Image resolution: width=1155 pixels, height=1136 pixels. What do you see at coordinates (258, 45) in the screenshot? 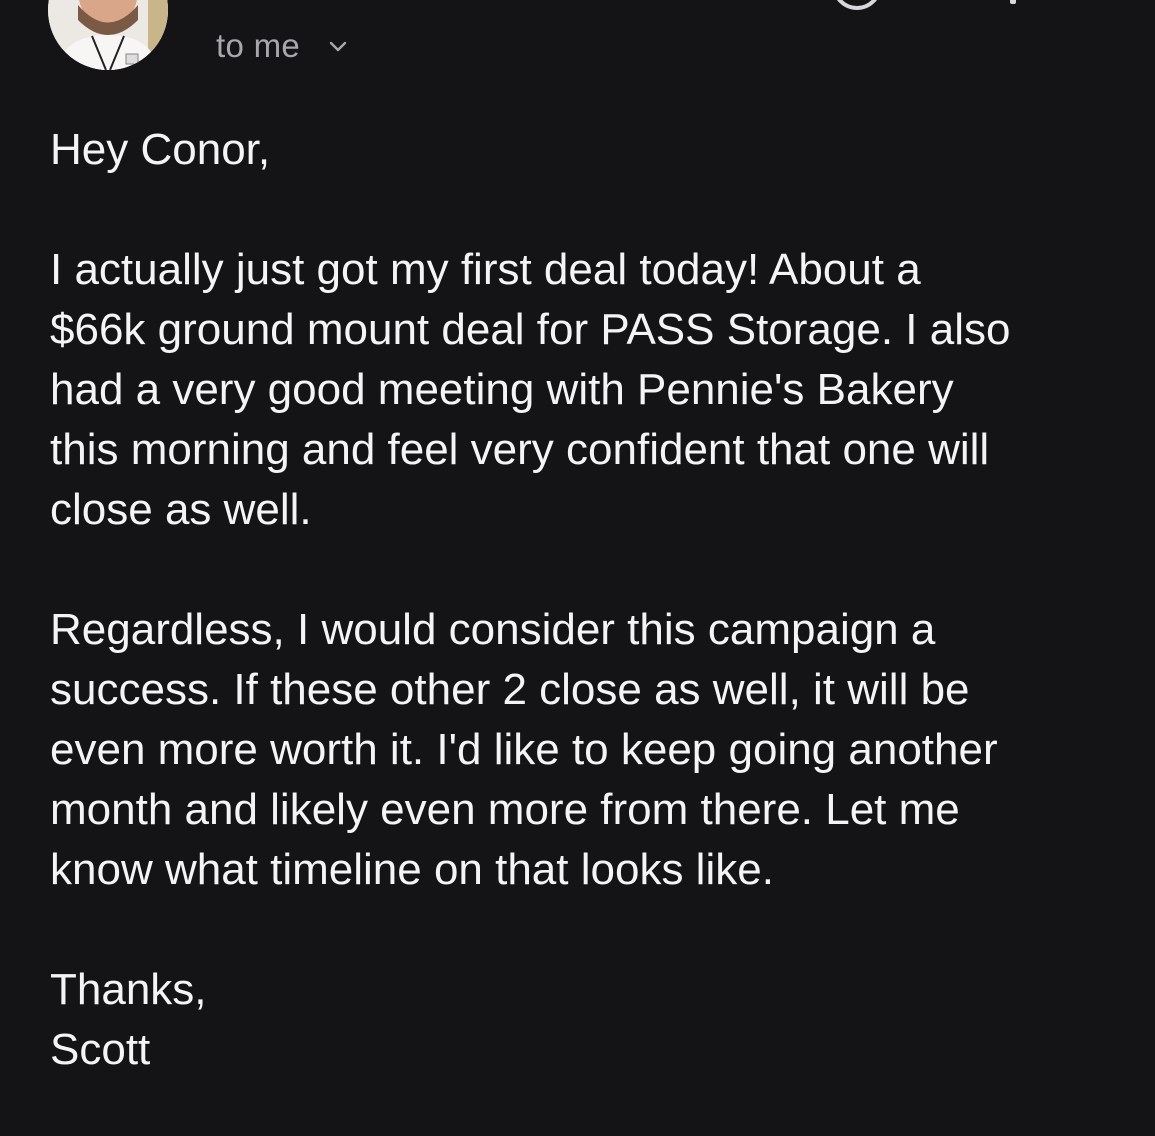
I see `recipient-label: to me` at bounding box center [258, 45].